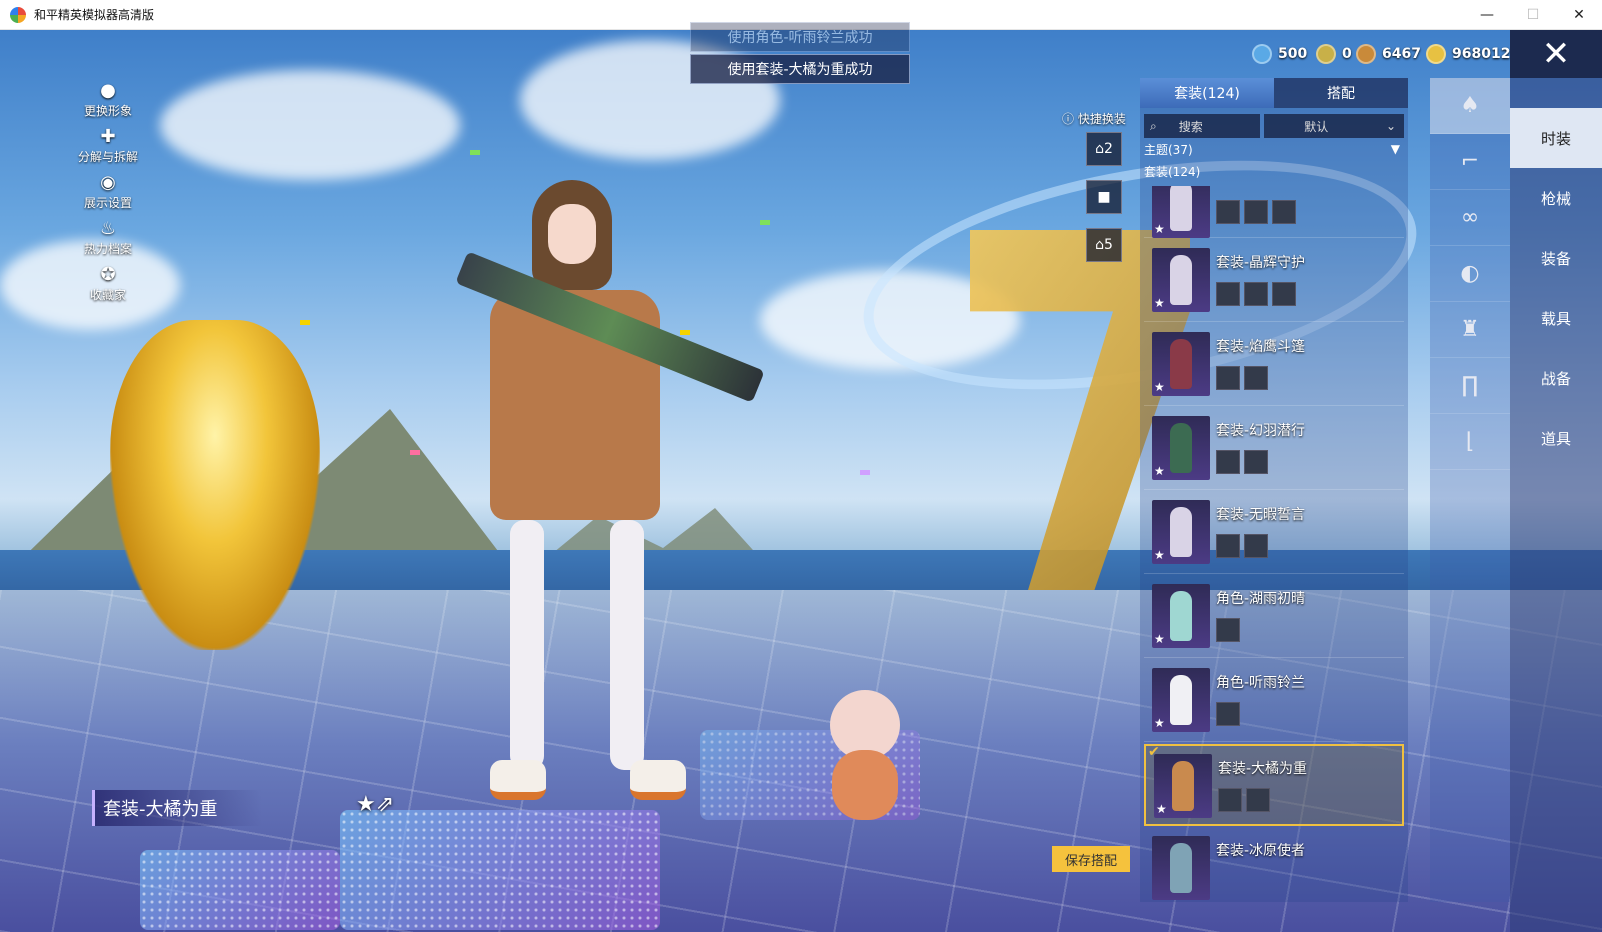 The height and width of the screenshot is (932, 1602). Describe the element at coordinates (1395, 149) in the screenshot. I see `caret-down-icon: ▼` at that location.